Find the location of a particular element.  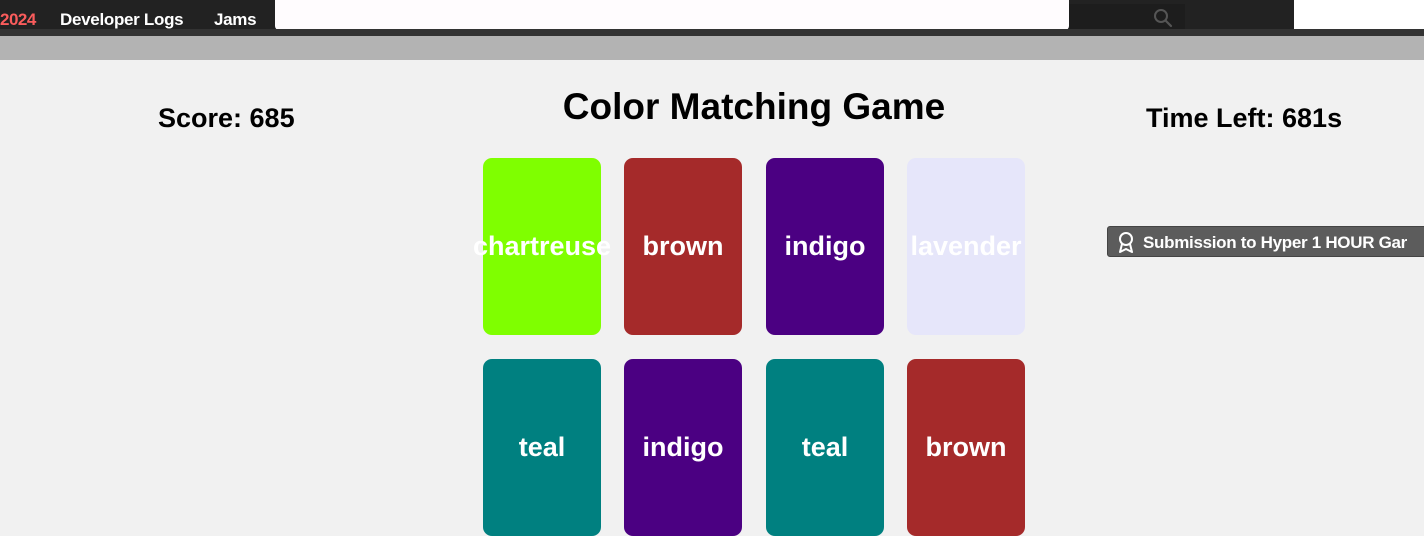

top-navigation-bar: 2024 Developer Logs Jams is located at coordinates (712, 15).